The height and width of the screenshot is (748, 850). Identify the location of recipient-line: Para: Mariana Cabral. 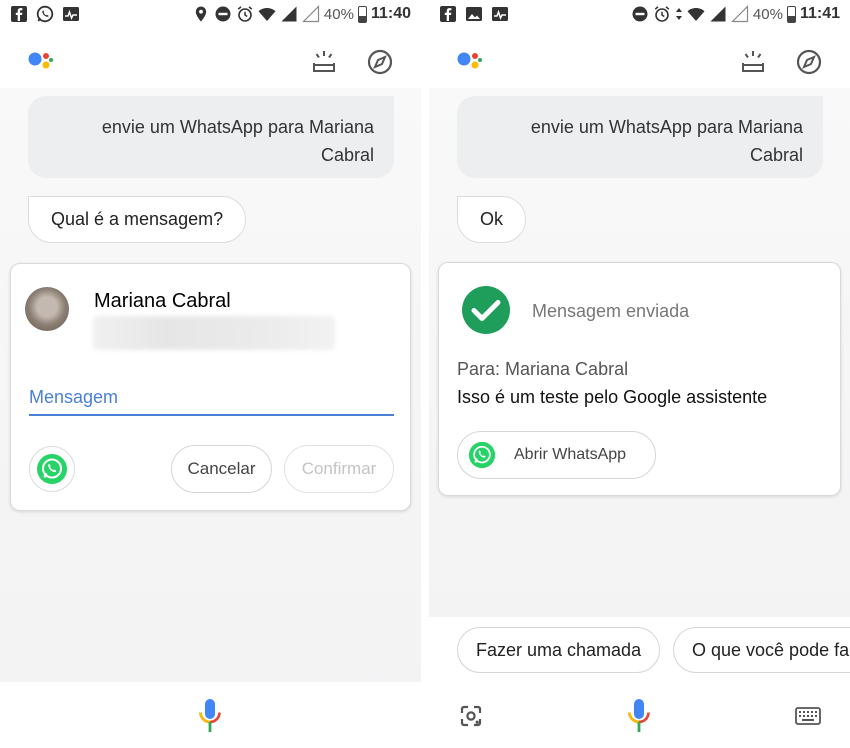
(543, 369).